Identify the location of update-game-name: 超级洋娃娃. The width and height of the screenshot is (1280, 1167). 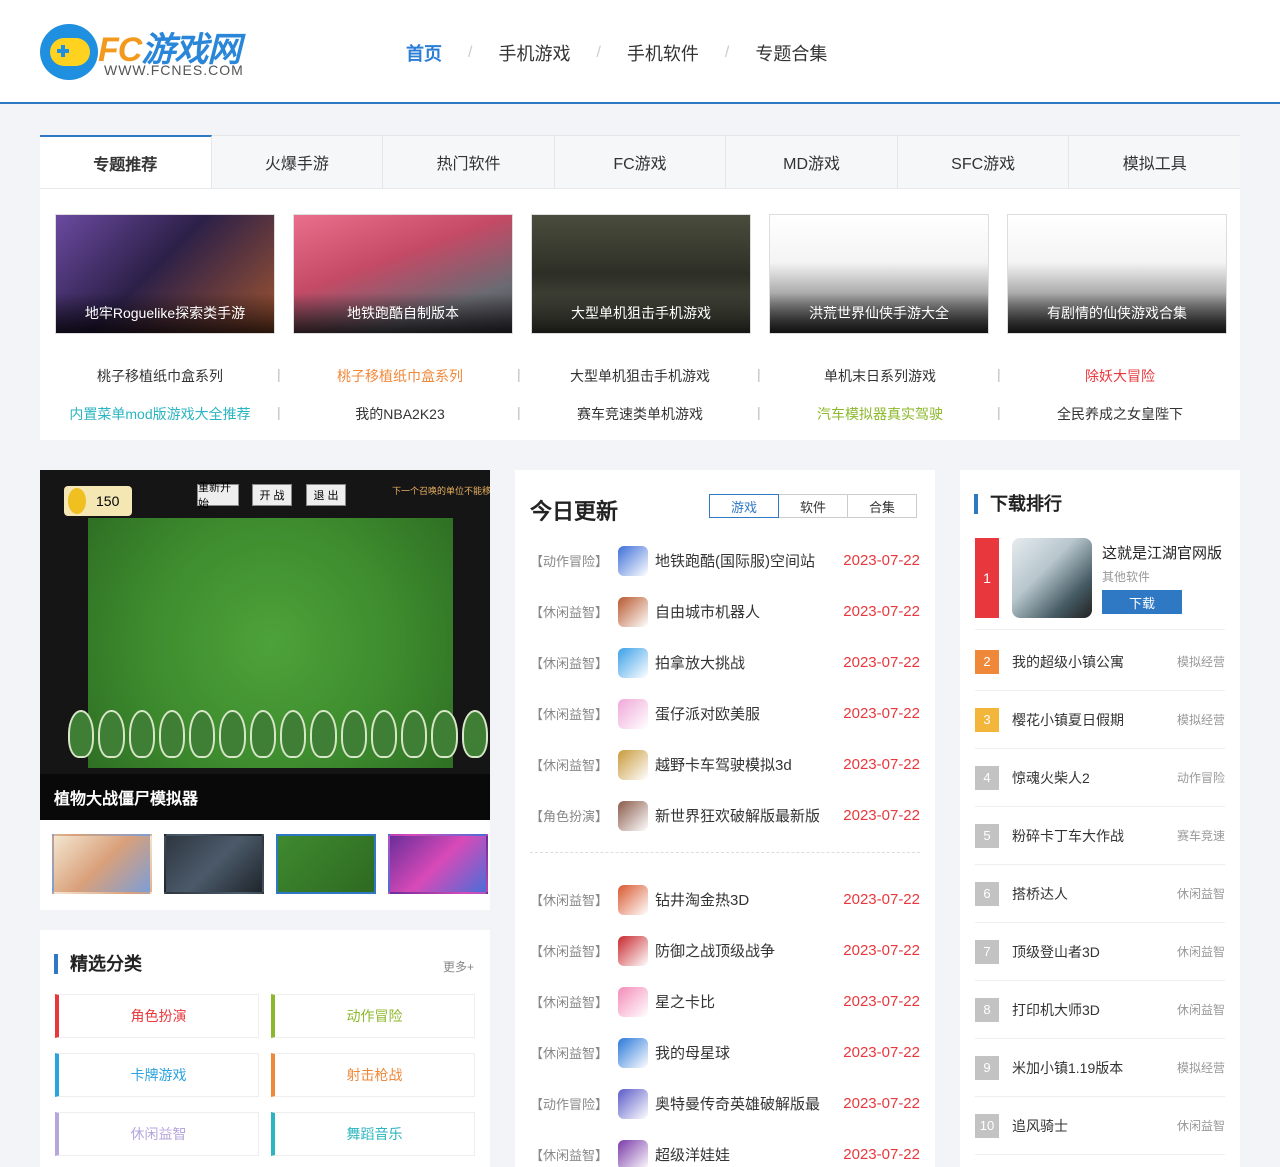
(745, 1154).